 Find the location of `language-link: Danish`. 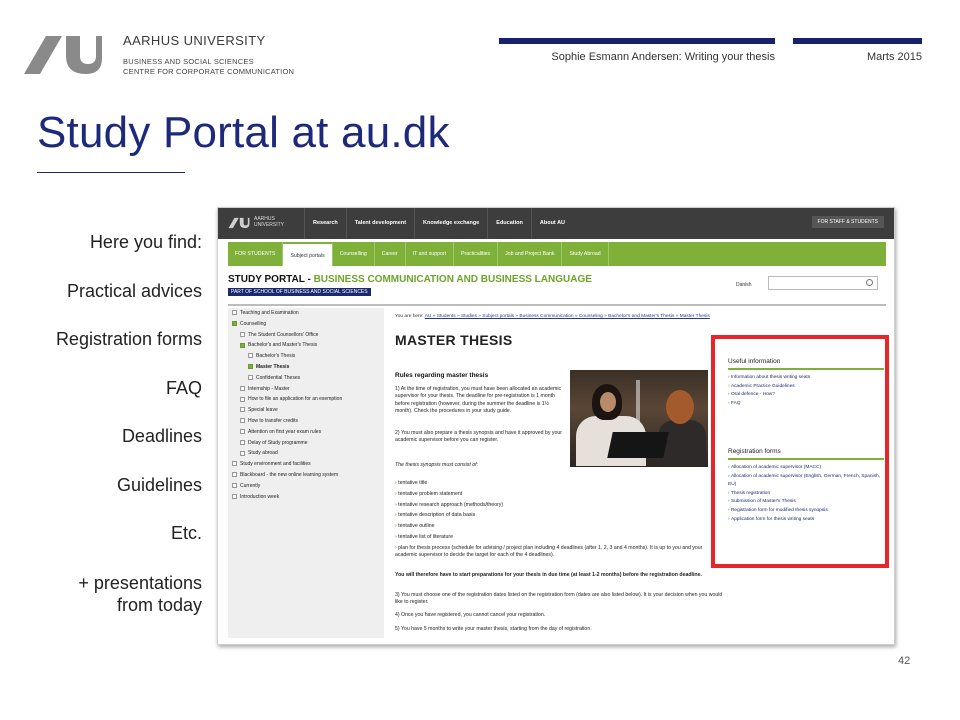

language-link: Danish is located at coordinates (744, 285).